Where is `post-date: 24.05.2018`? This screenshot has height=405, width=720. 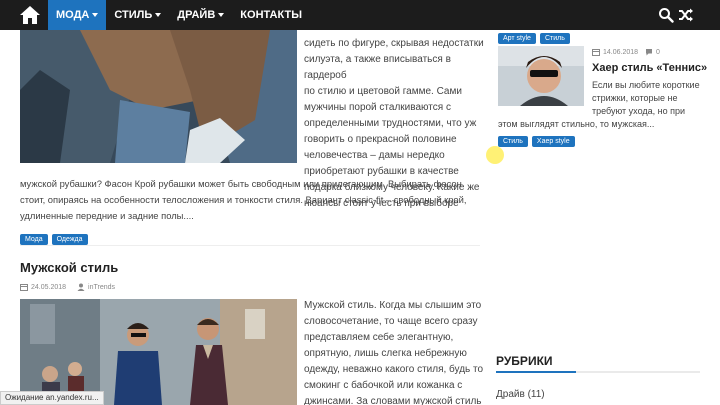
post-date: 24.05.2018 is located at coordinates (49, 287).